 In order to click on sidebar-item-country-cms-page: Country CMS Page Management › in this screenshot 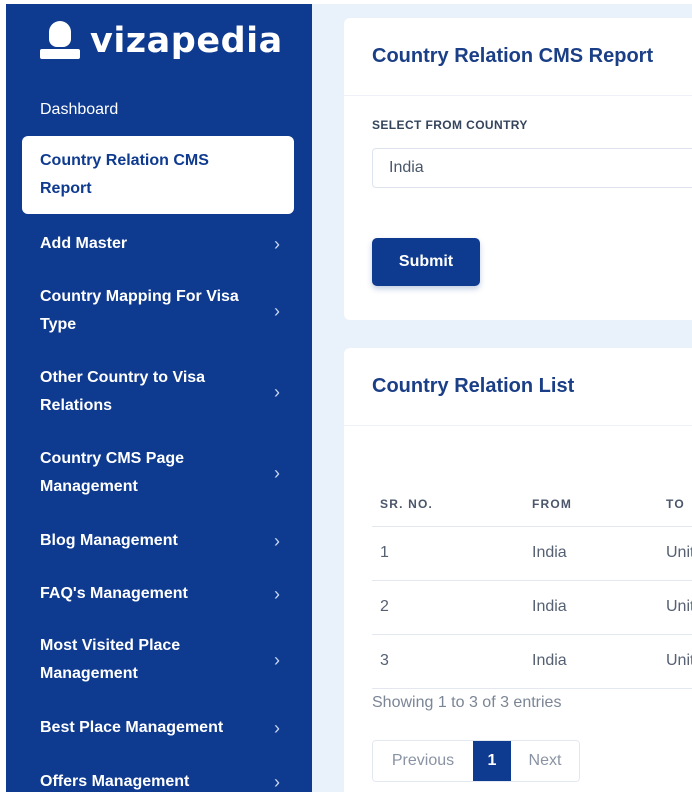, I will do `click(158, 473)`.